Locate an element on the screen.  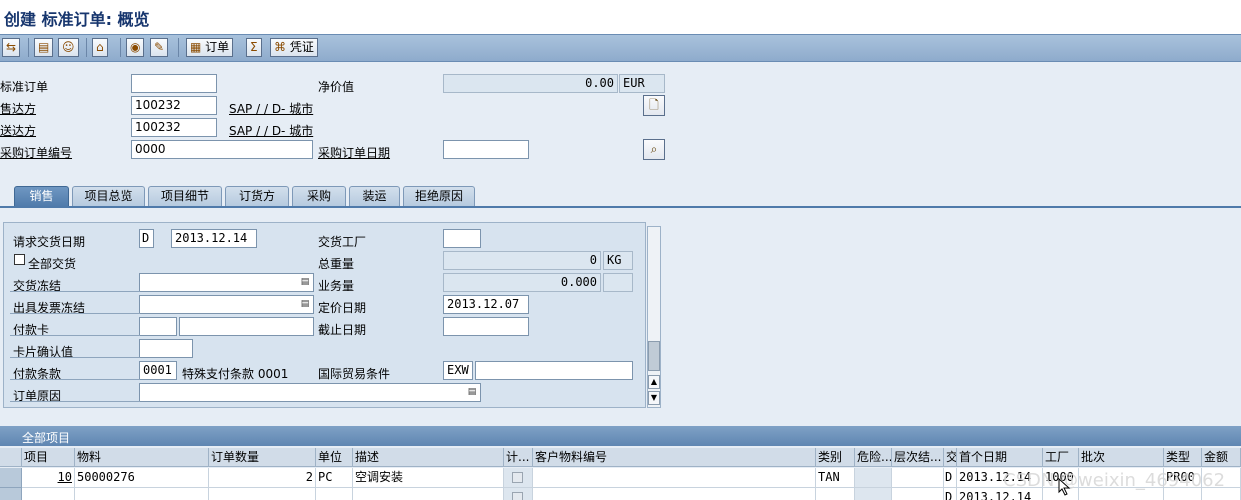
ship-to-field: 100232 is located at coordinates (174, 127).